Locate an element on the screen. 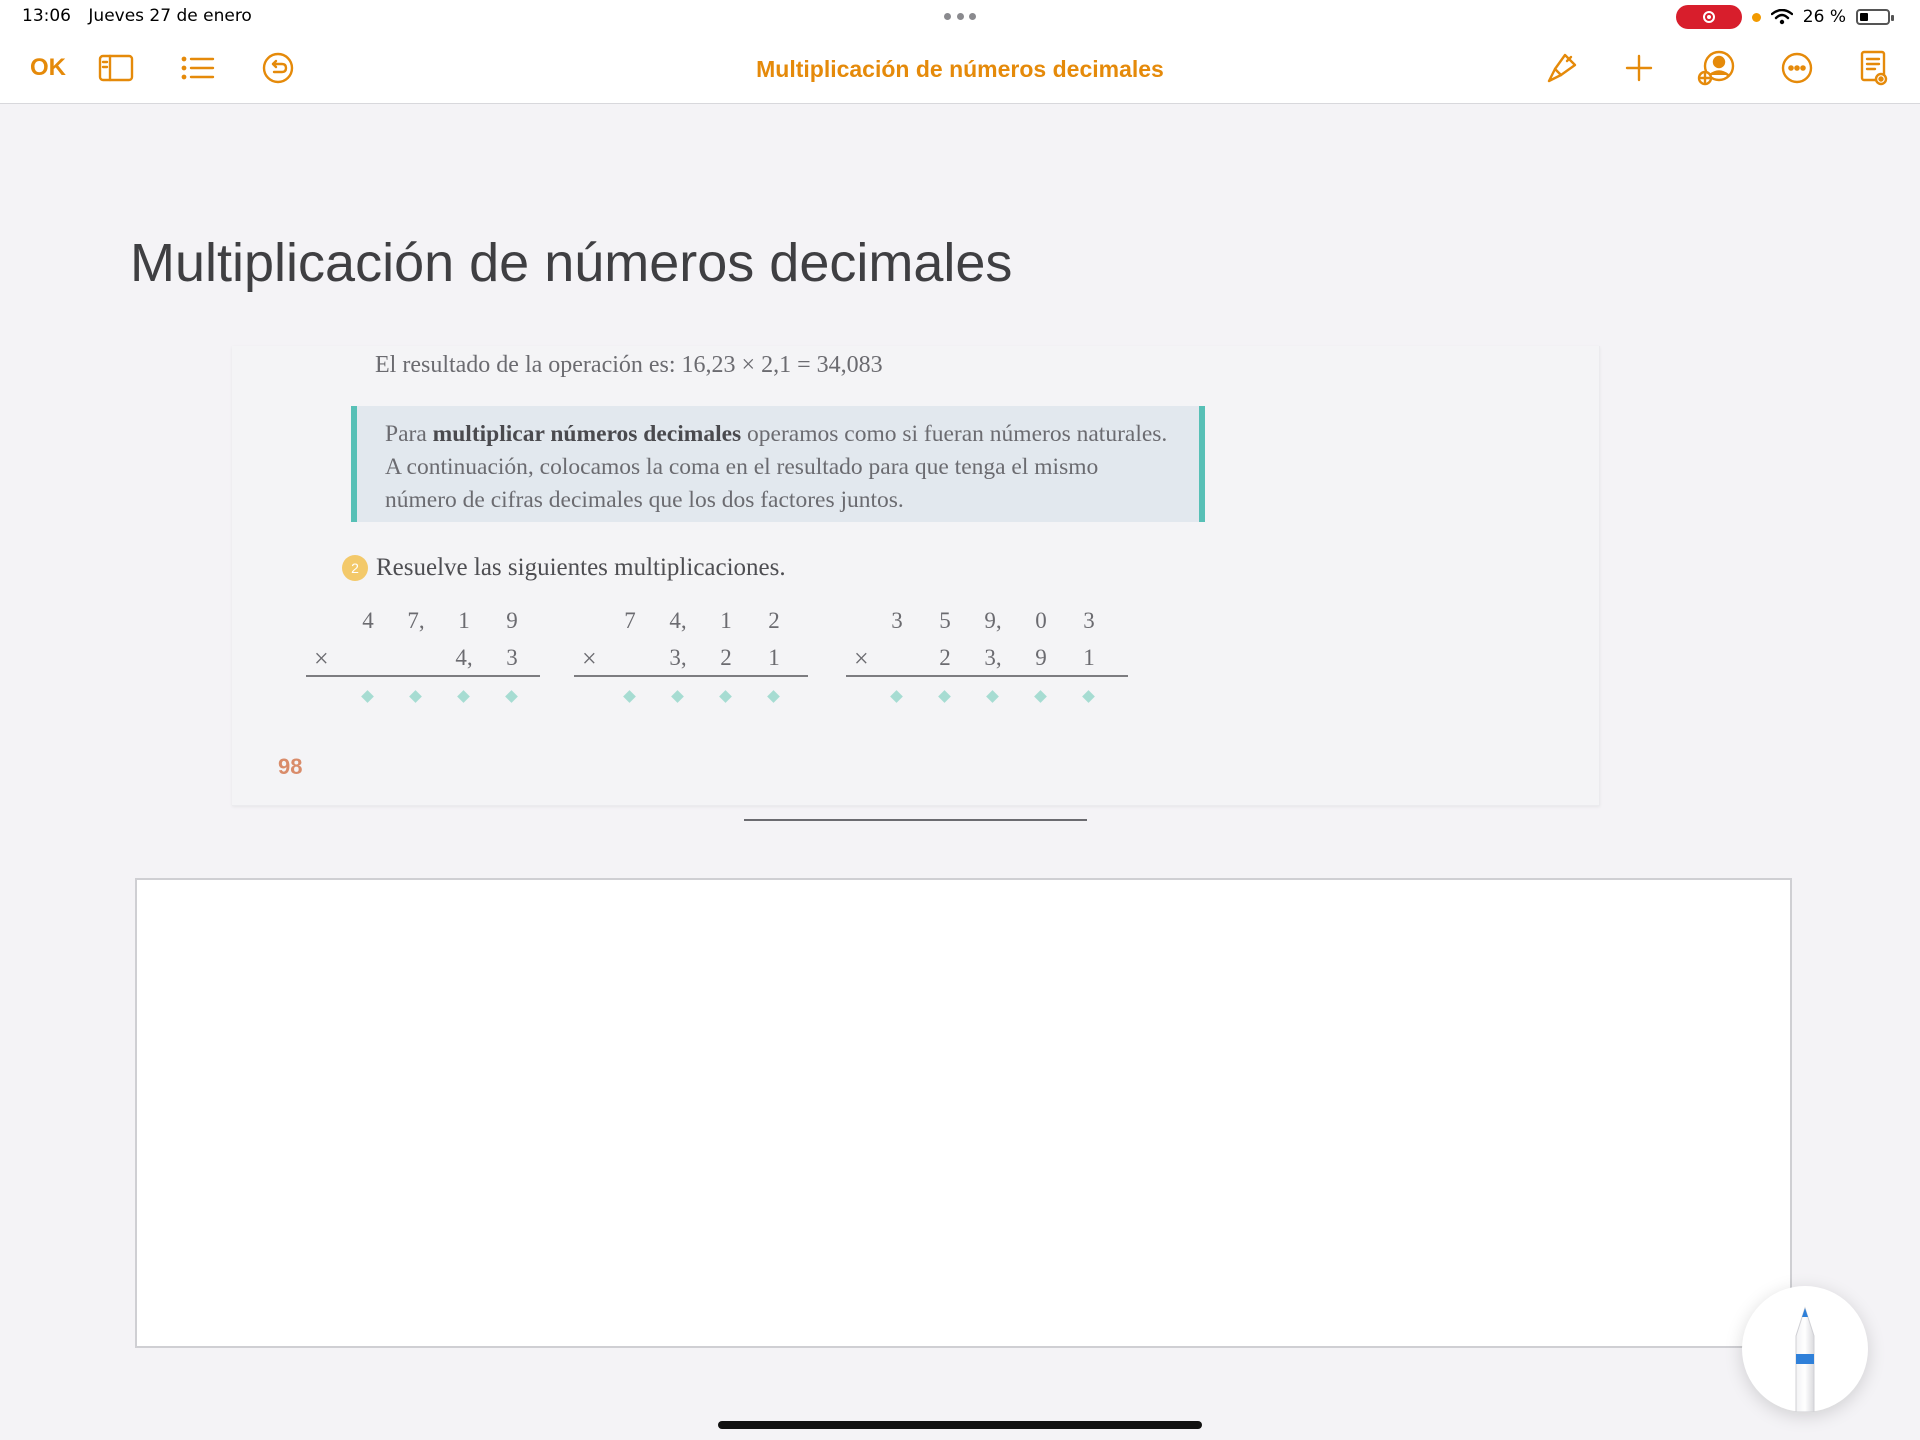 The width and height of the screenshot is (1920, 1440). pencil-tool-button is located at coordinates (1805, 1349).